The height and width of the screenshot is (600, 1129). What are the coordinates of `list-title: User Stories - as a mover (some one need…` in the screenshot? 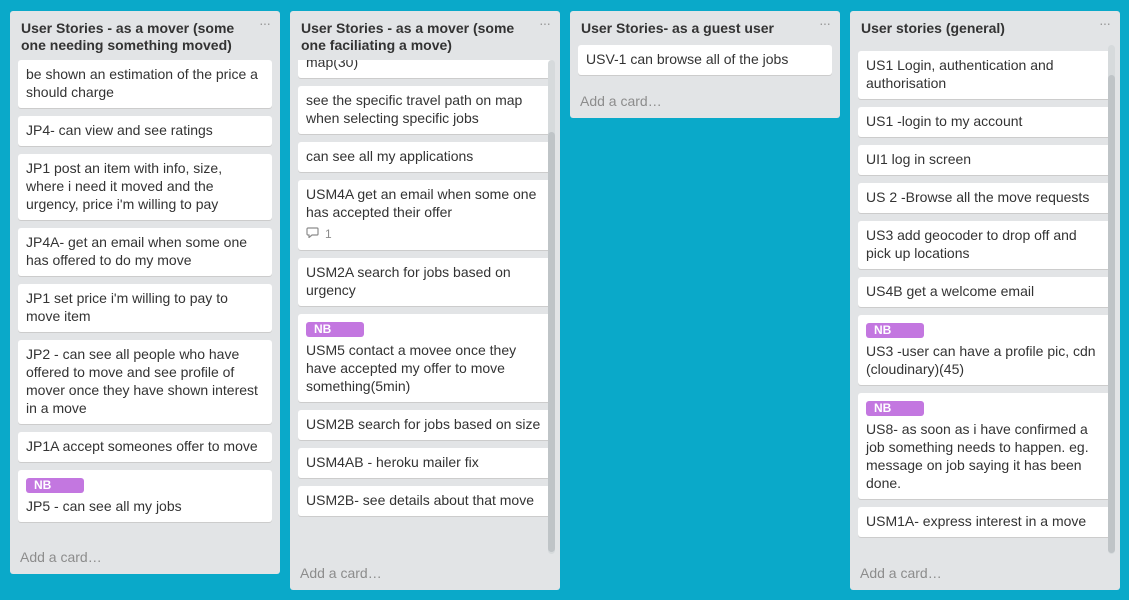 It's located at (145, 32).